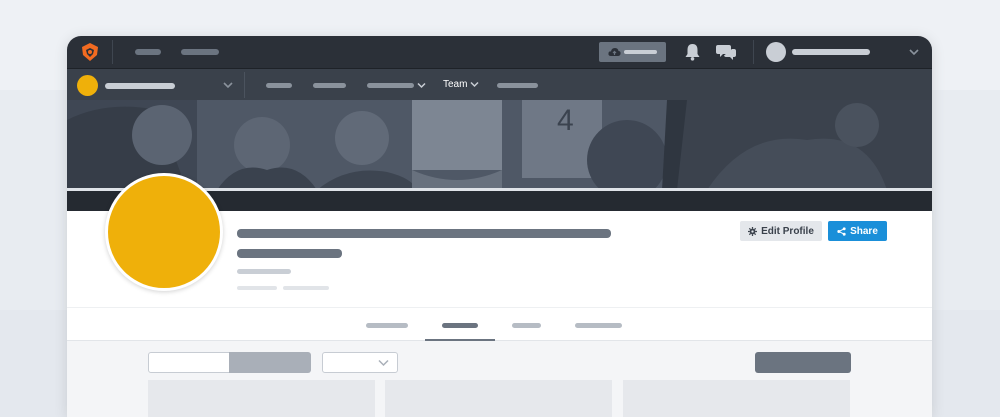  What do you see at coordinates (831, 52) in the screenshot?
I see `account-name-placeholder` at bounding box center [831, 52].